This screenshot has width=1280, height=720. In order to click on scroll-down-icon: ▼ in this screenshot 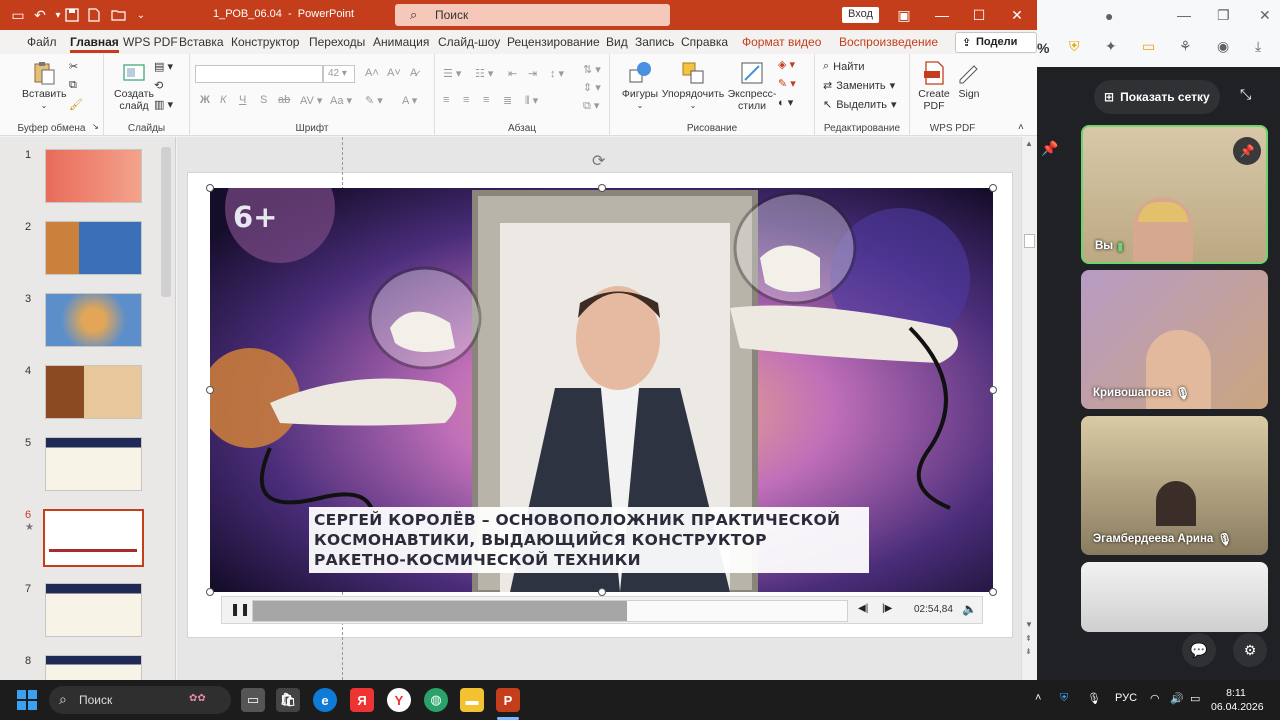, I will do `click(1029, 624)`.